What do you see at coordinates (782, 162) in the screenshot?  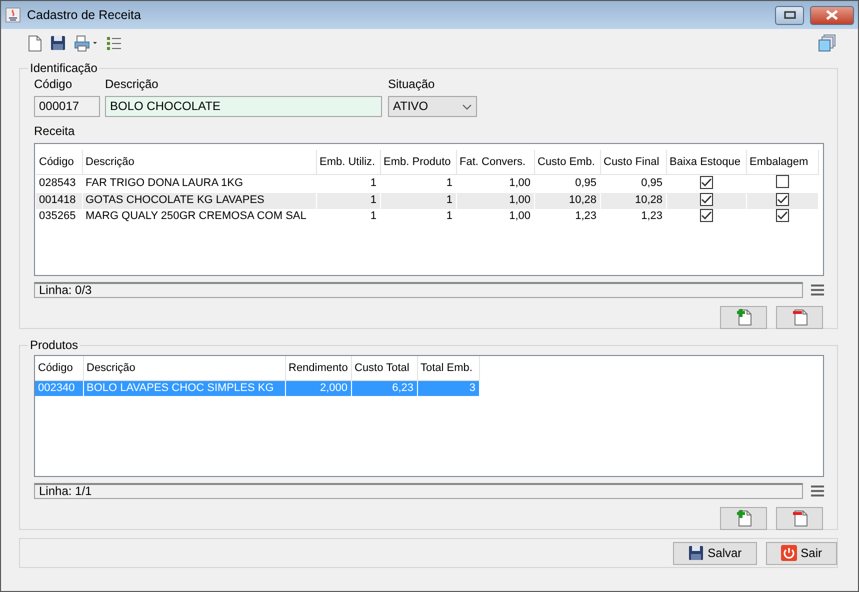 I see `column-header: Embalagem` at bounding box center [782, 162].